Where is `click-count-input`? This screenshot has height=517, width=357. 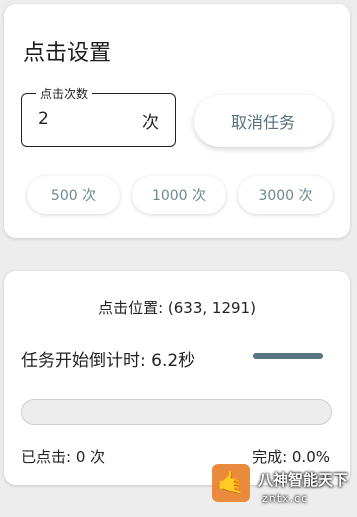
click-count-input is located at coordinates (78, 119).